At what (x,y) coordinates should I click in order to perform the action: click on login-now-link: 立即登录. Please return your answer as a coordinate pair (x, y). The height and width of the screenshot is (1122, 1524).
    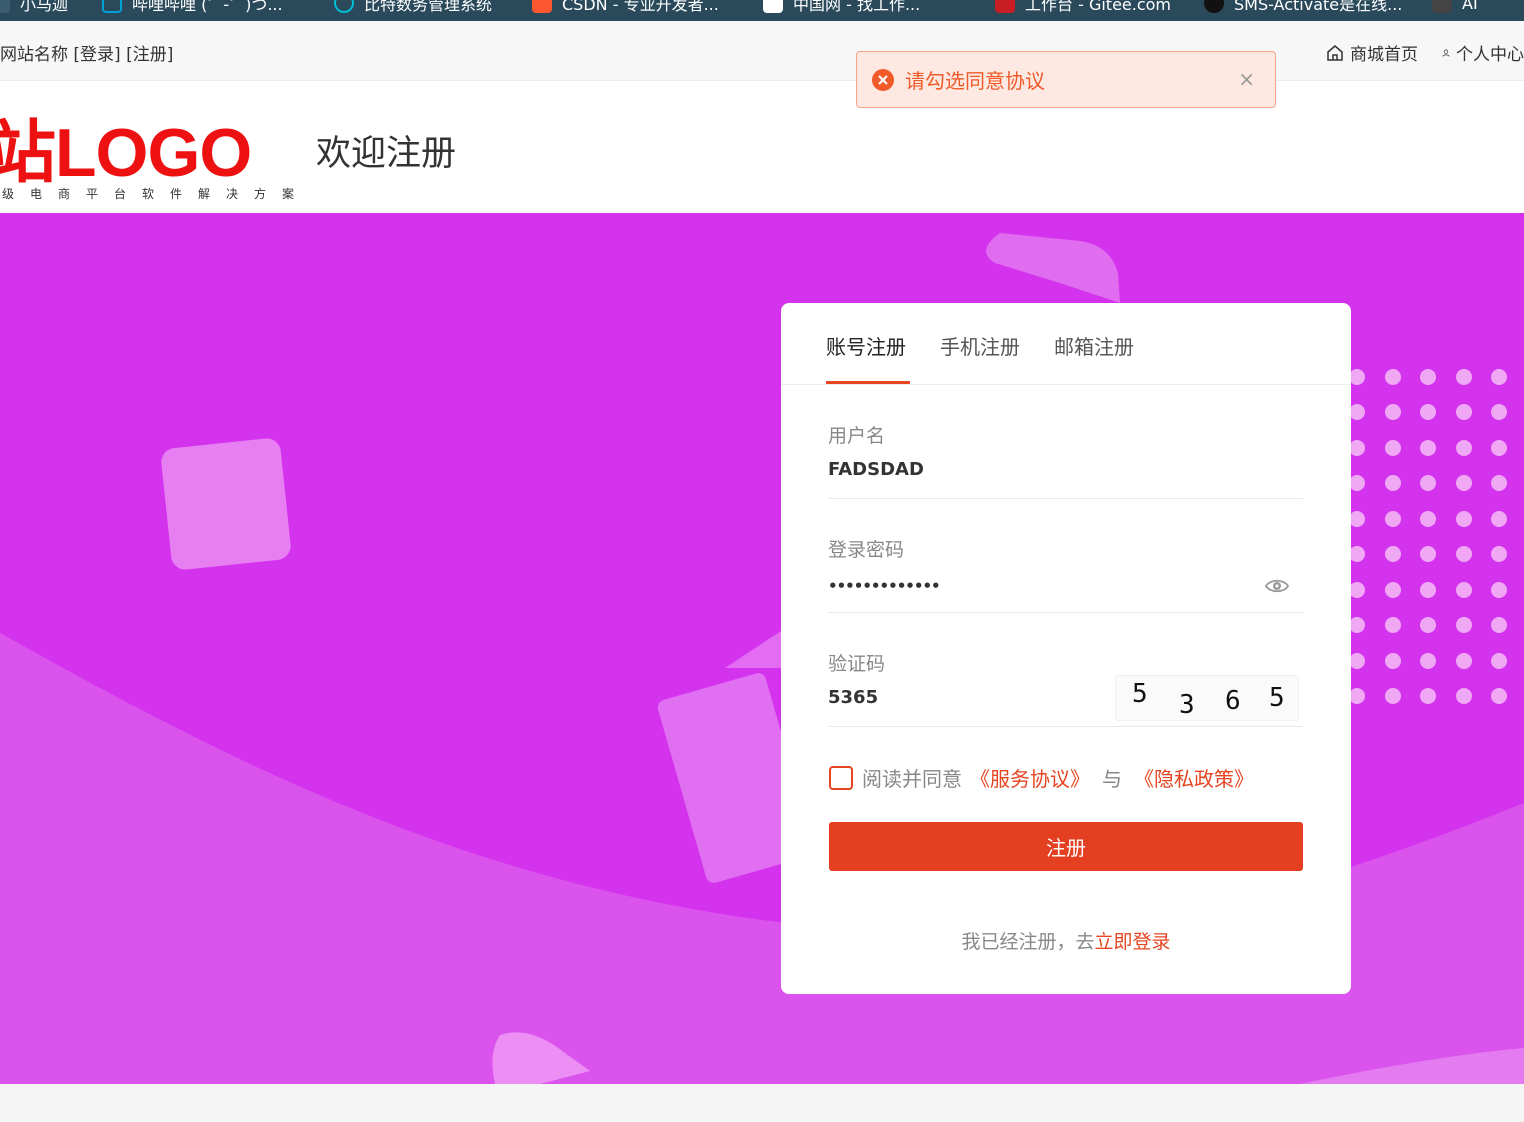
    Looking at the image, I should click on (1133, 942).